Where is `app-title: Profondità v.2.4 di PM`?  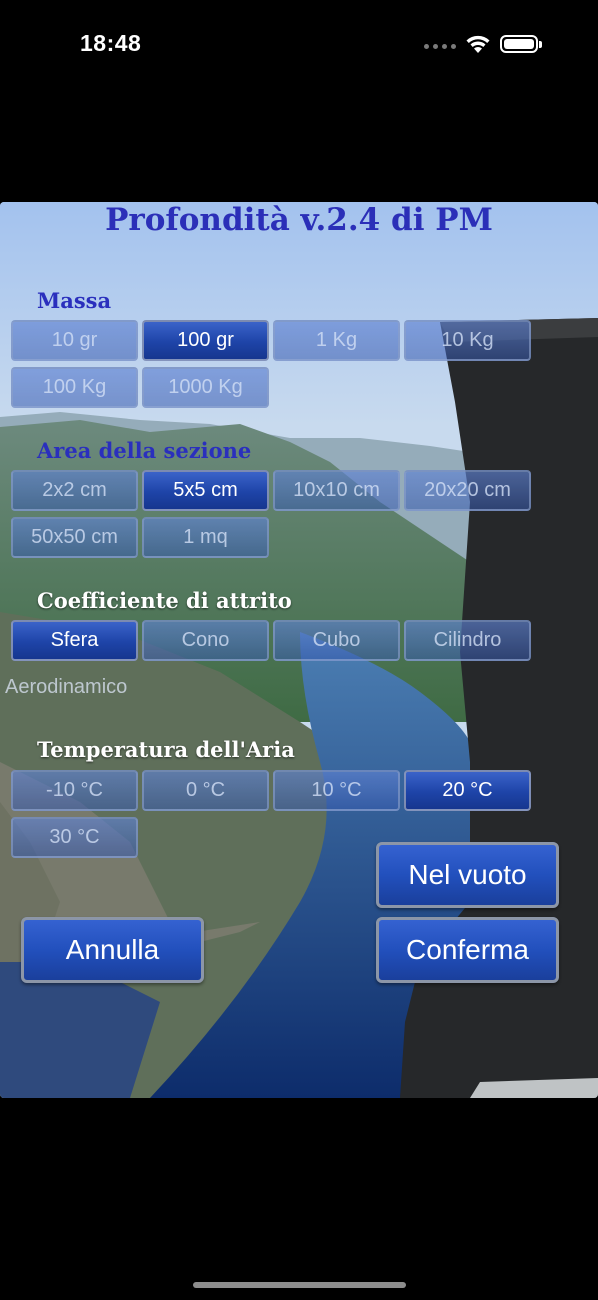 app-title: Profondità v.2.4 di PM is located at coordinates (299, 220).